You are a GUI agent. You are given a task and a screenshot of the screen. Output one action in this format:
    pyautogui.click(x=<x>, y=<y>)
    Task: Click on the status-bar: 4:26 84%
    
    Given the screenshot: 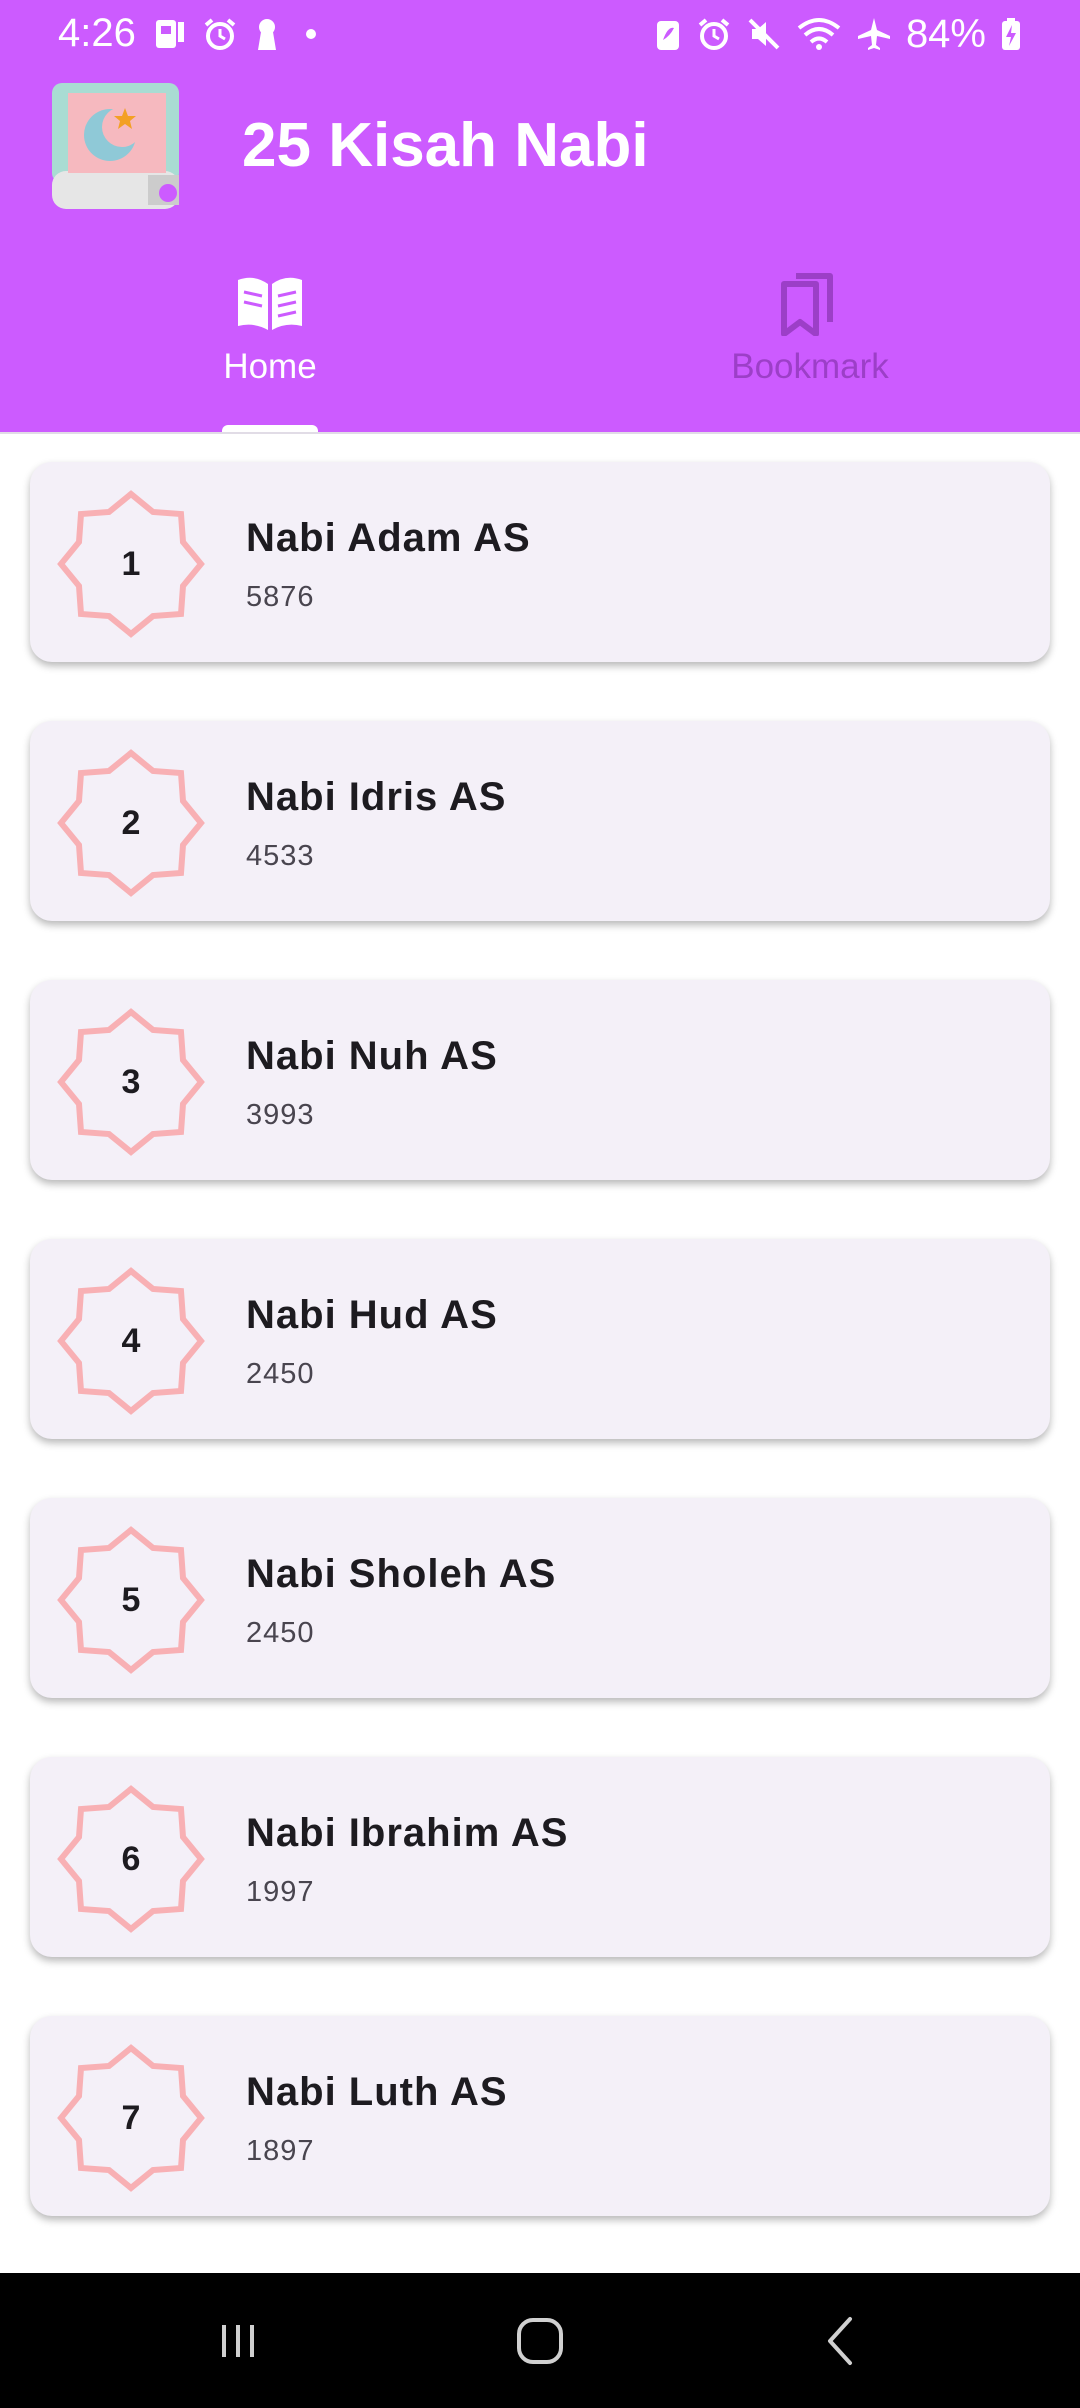 What is the action you would take?
    pyautogui.click(x=540, y=33)
    